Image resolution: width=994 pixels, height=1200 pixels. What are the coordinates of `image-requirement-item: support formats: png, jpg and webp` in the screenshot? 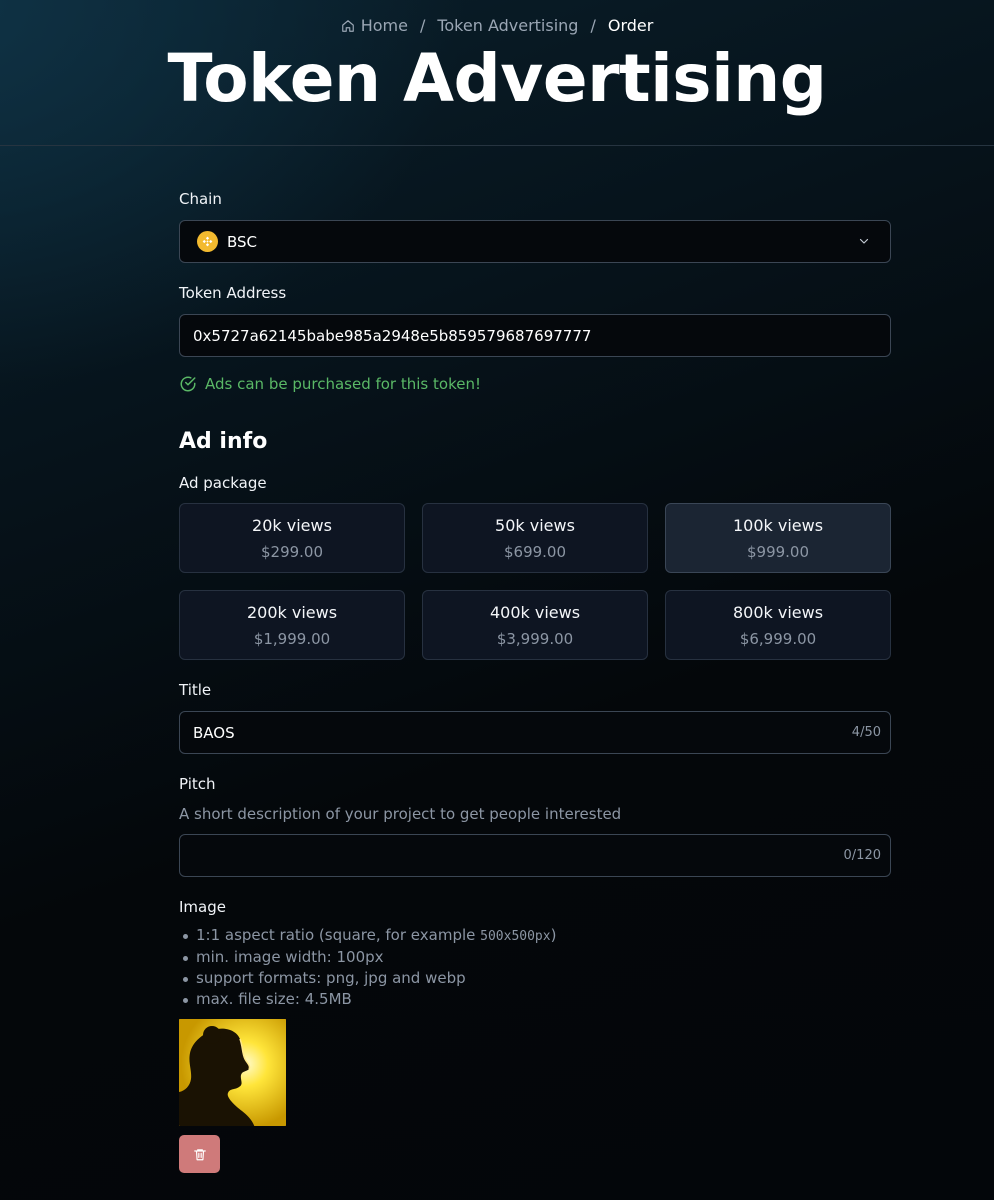 It's located at (535, 978).